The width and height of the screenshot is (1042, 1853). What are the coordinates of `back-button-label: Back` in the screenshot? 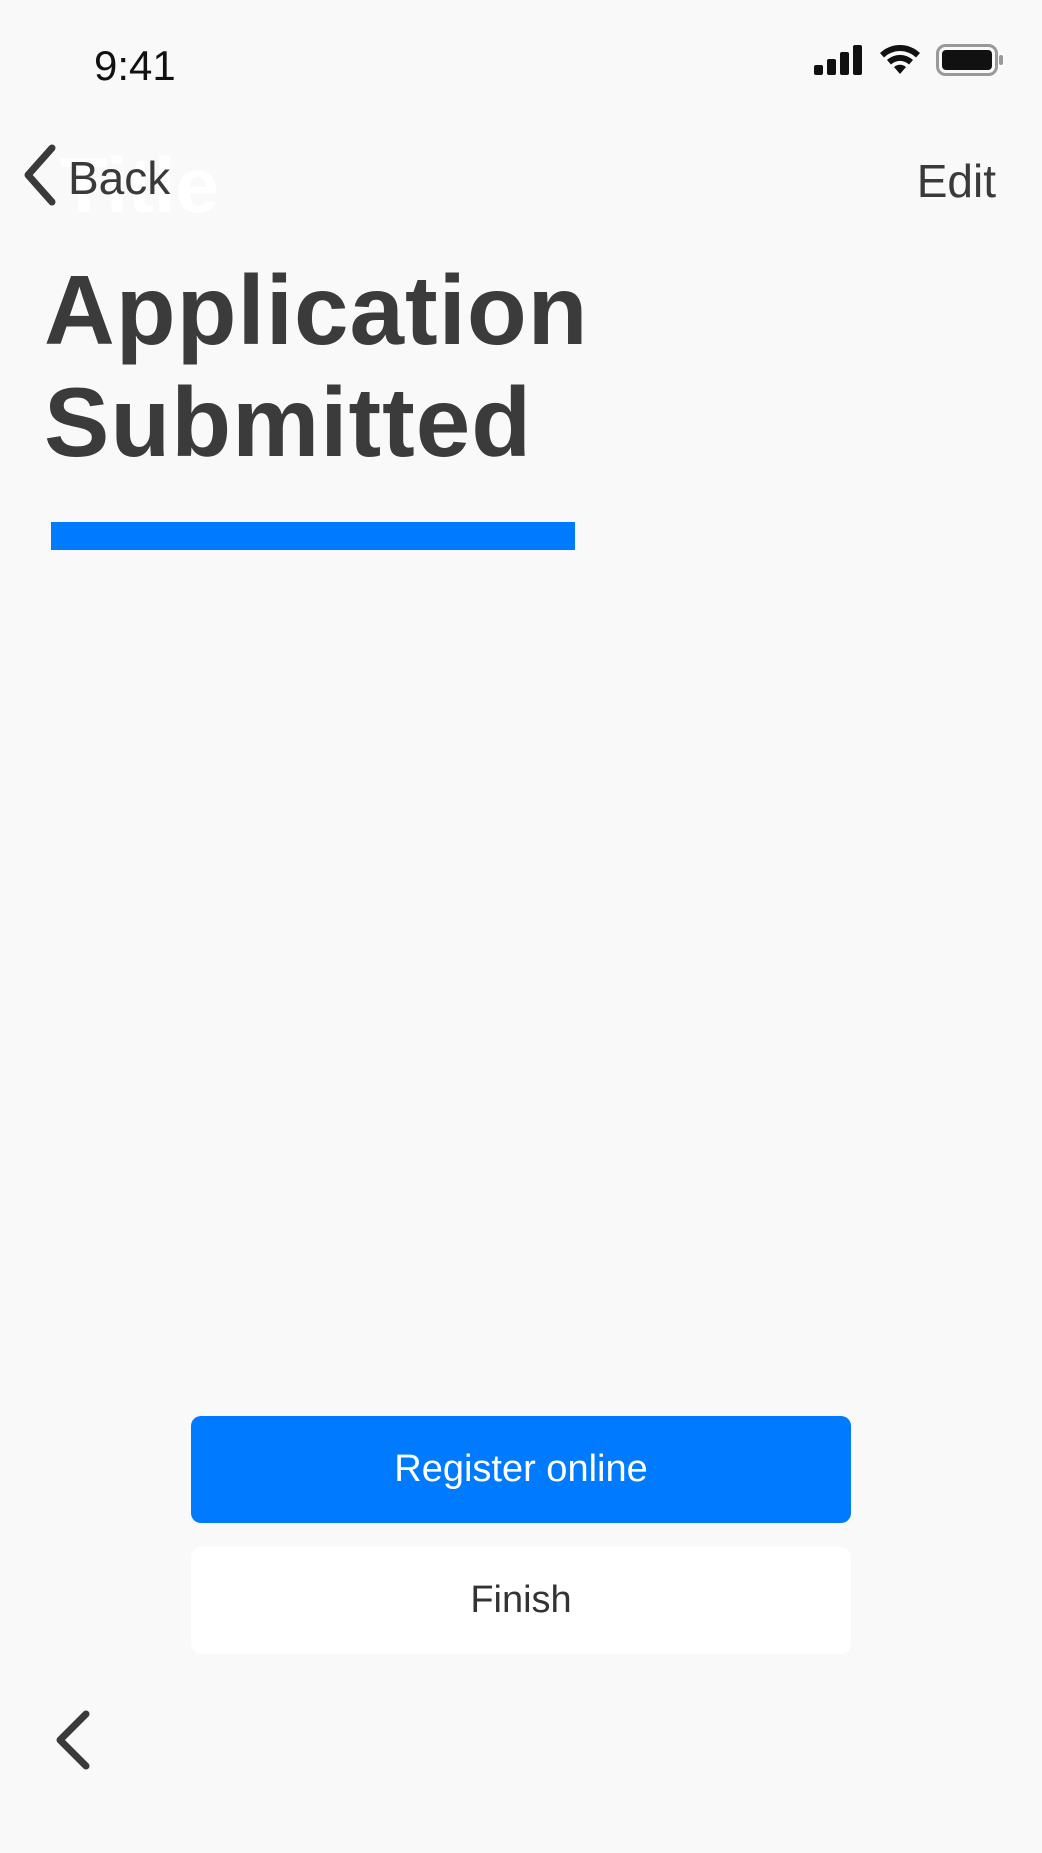 It's located at (119, 177).